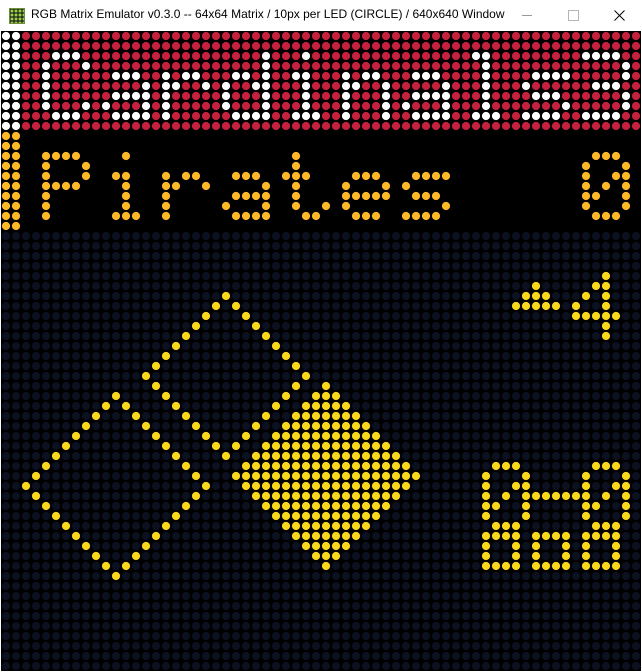  I want to click on maximize-button, so click(573, 15).